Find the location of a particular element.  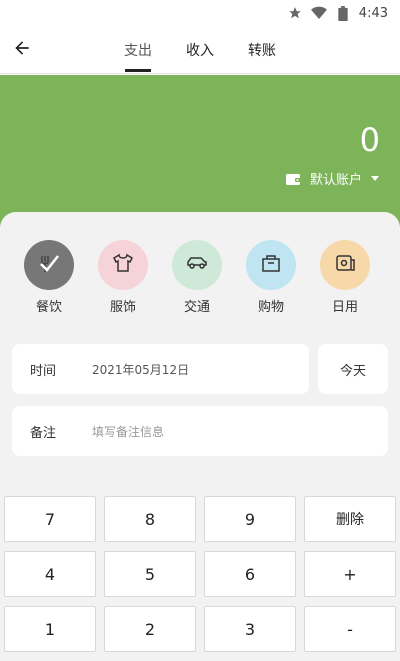

key-minus: - is located at coordinates (350, 629).